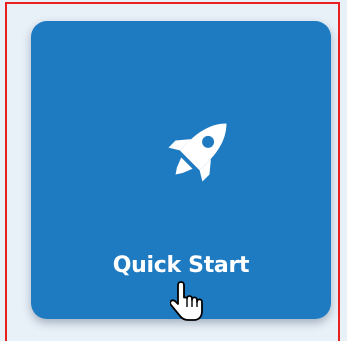  What do you see at coordinates (186, 301) in the screenshot?
I see `hand-pointer-icon` at bounding box center [186, 301].